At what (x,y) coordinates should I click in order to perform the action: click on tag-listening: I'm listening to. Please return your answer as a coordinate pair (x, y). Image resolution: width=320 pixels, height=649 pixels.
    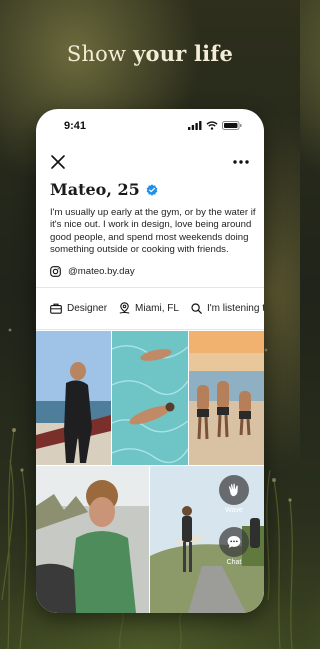
    Looking at the image, I should click on (227, 308).